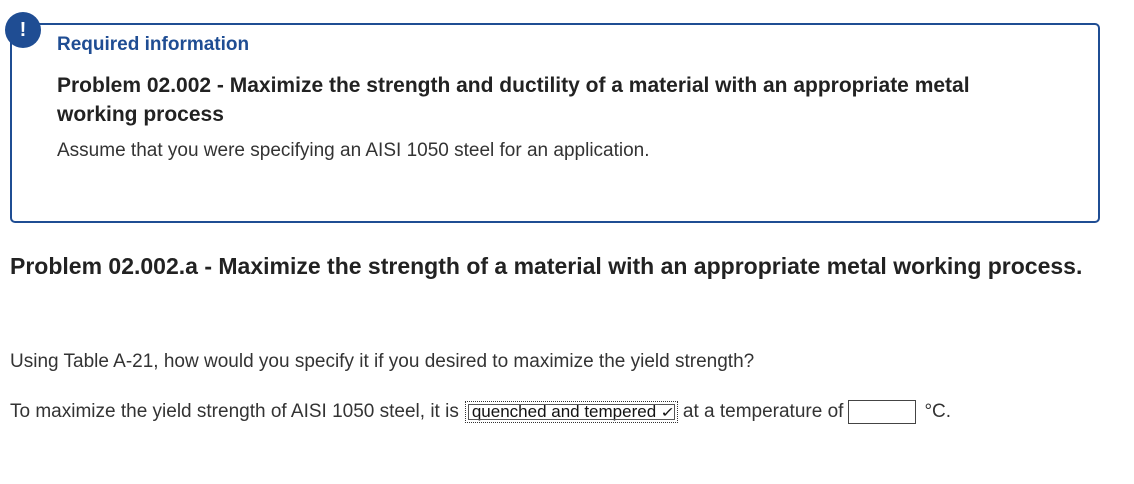 Image resolution: width=1134 pixels, height=484 pixels. Describe the element at coordinates (564, 411) in the screenshot. I see `process-dropdown-value: quenched and tempered` at that location.